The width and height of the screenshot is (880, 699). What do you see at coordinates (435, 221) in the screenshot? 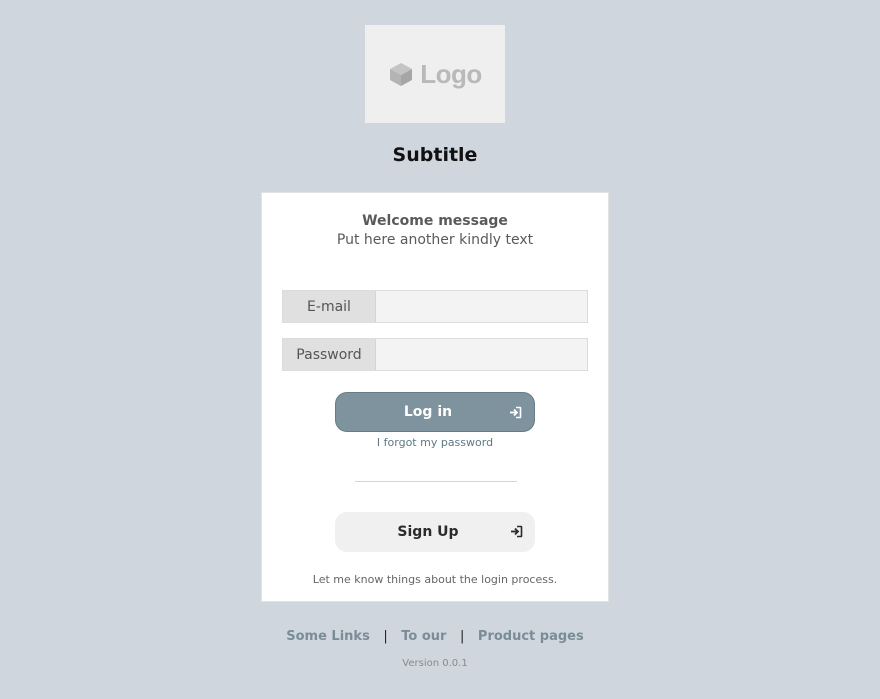
I see `welcome-title: Welcome message` at bounding box center [435, 221].